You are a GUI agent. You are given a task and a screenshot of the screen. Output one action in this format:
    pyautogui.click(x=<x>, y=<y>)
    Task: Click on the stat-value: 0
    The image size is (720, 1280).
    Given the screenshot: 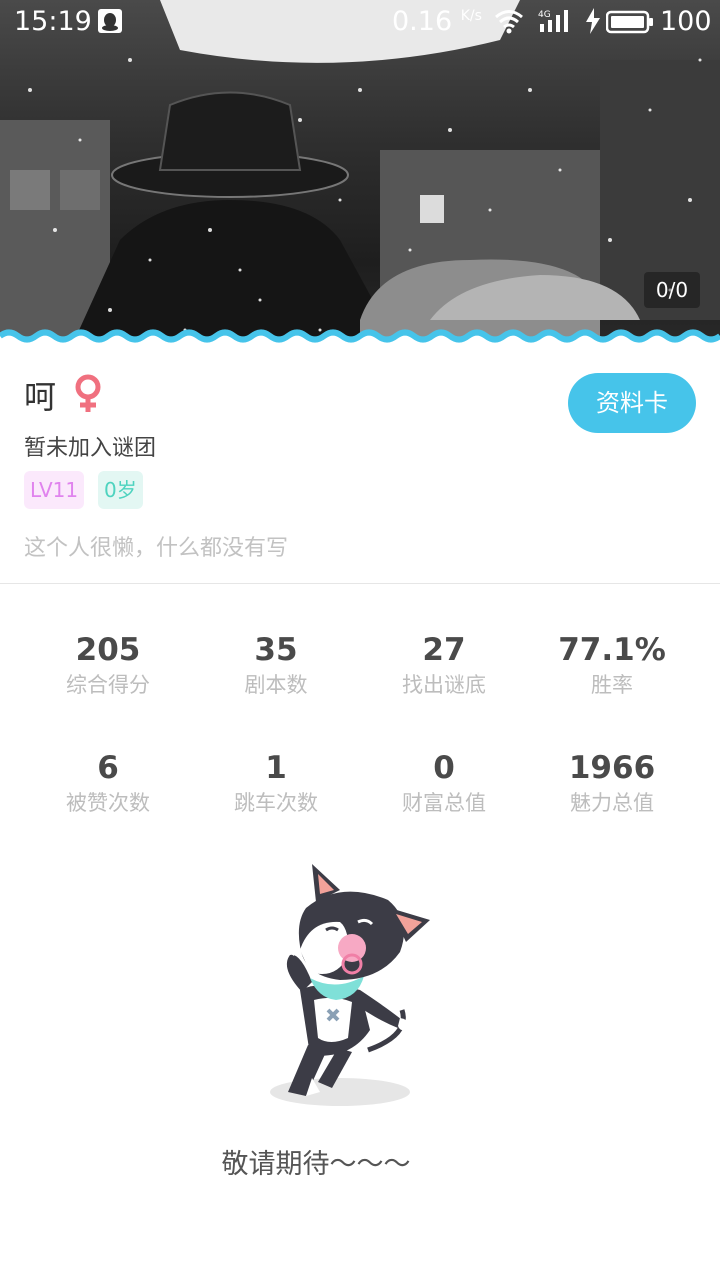 What is the action you would take?
    pyautogui.click(x=444, y=768)
    